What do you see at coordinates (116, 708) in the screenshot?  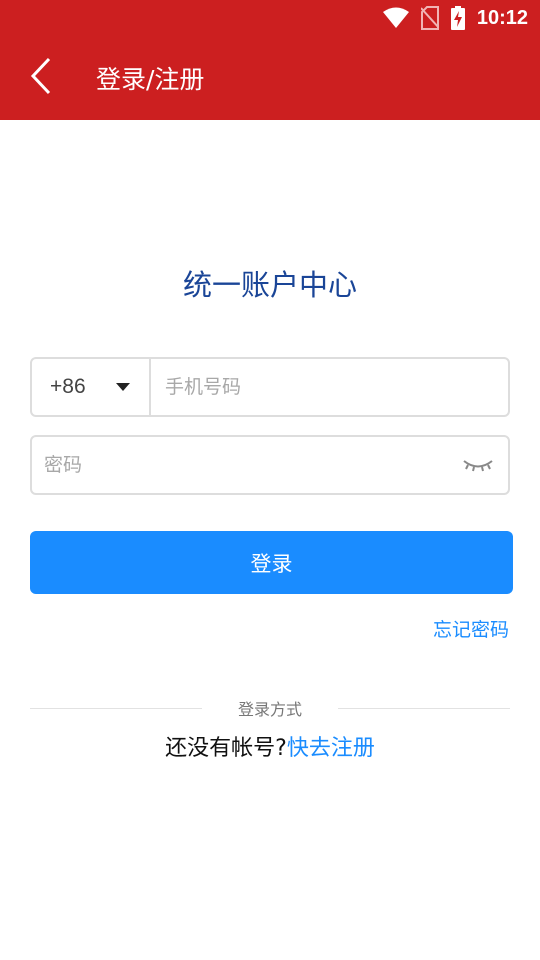 I see `divider-line-left` at bounding box center [116, 708].